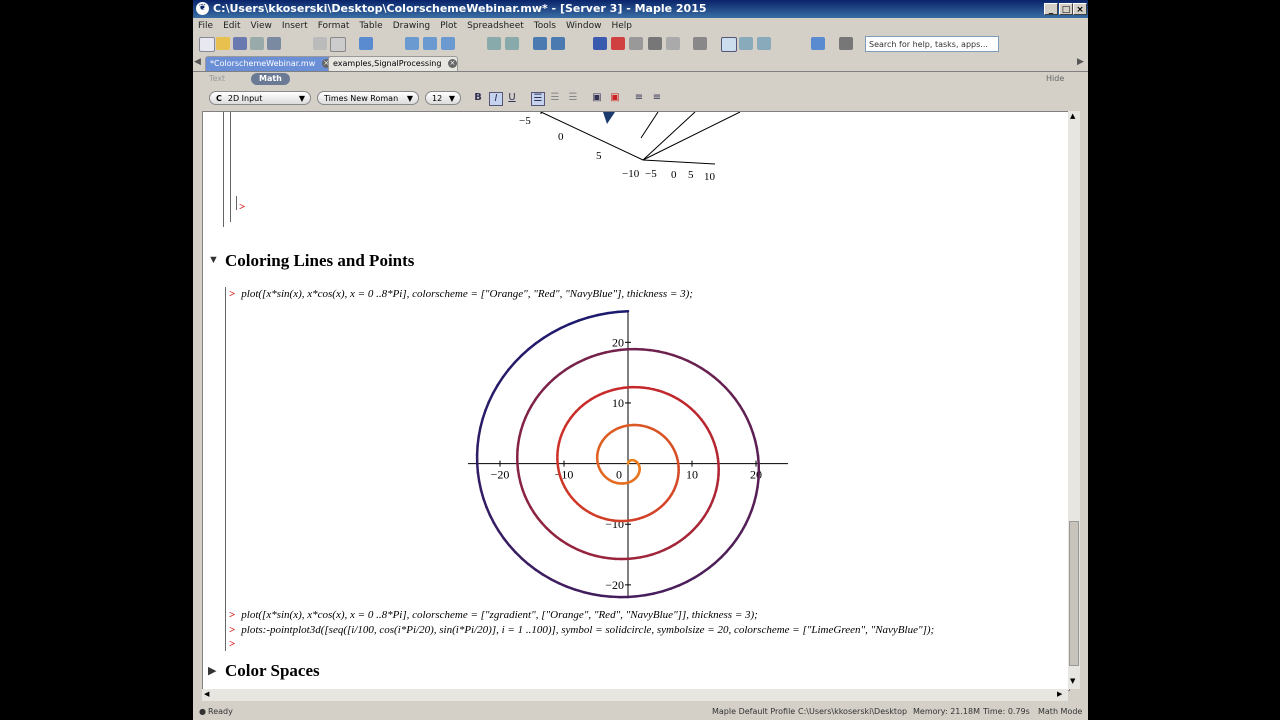 Image resolution: width=1280 pixels, height=720 pixels. Describe the element at coordinates (261, 26) in the screenshot. I see `menu-view: View` at that location.